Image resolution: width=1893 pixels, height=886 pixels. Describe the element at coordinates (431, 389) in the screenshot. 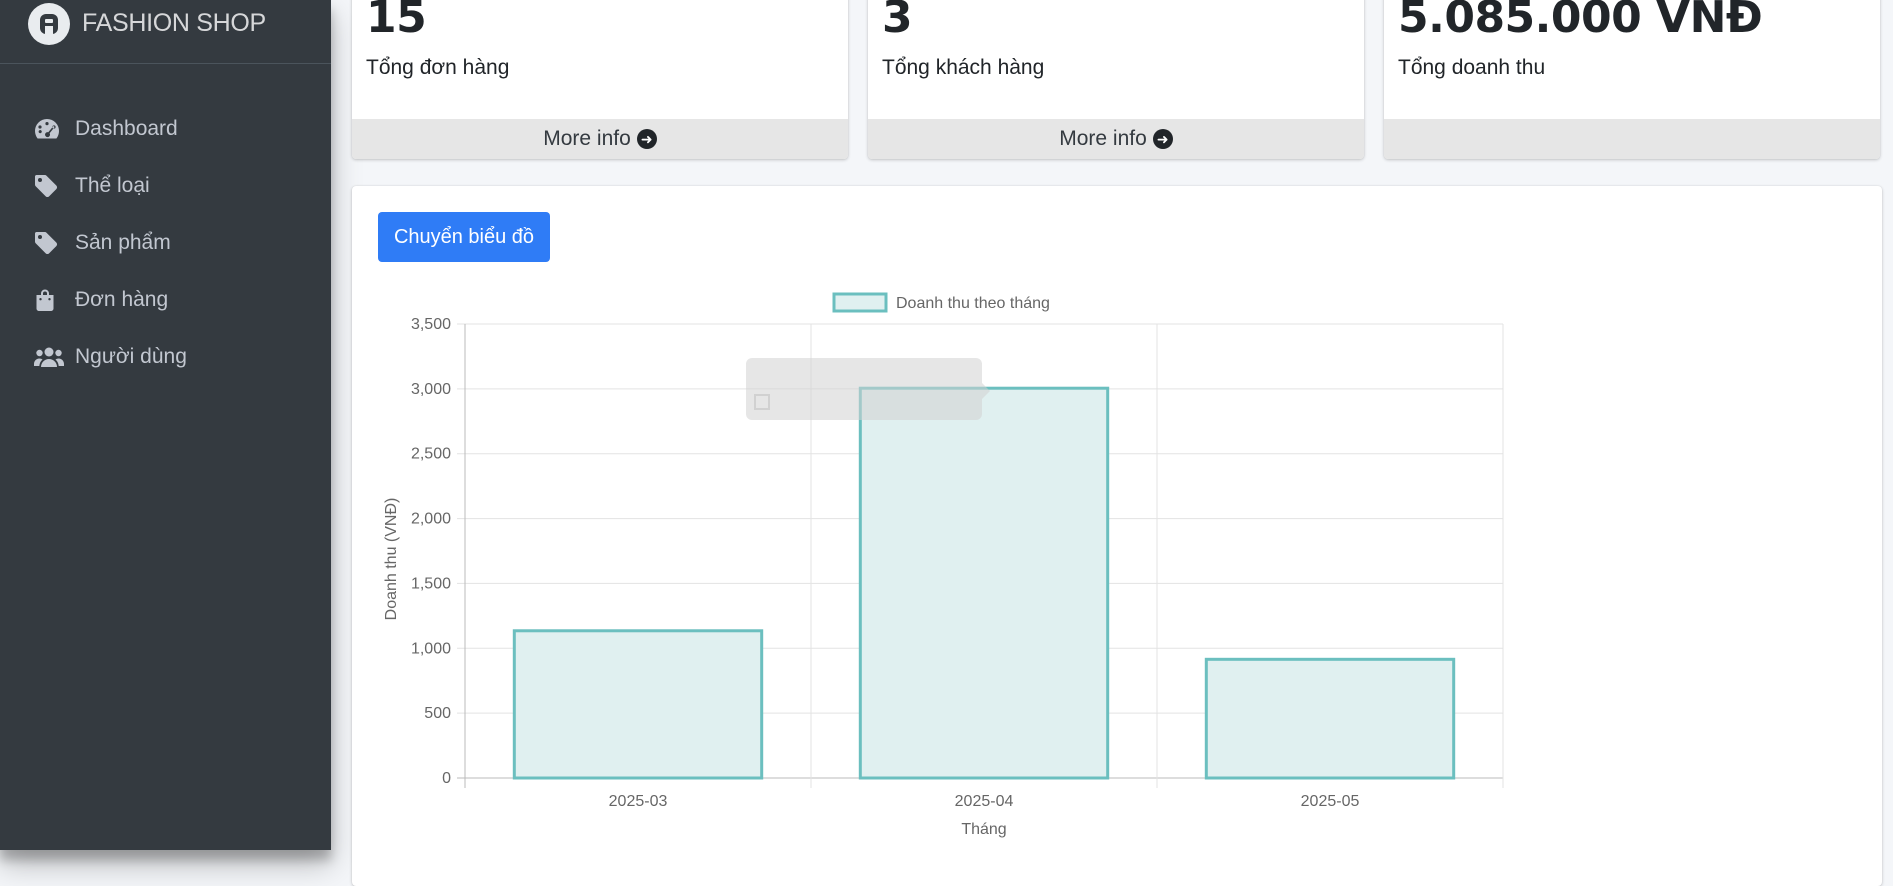

I see `y-tick-label: 3,000` at that location.